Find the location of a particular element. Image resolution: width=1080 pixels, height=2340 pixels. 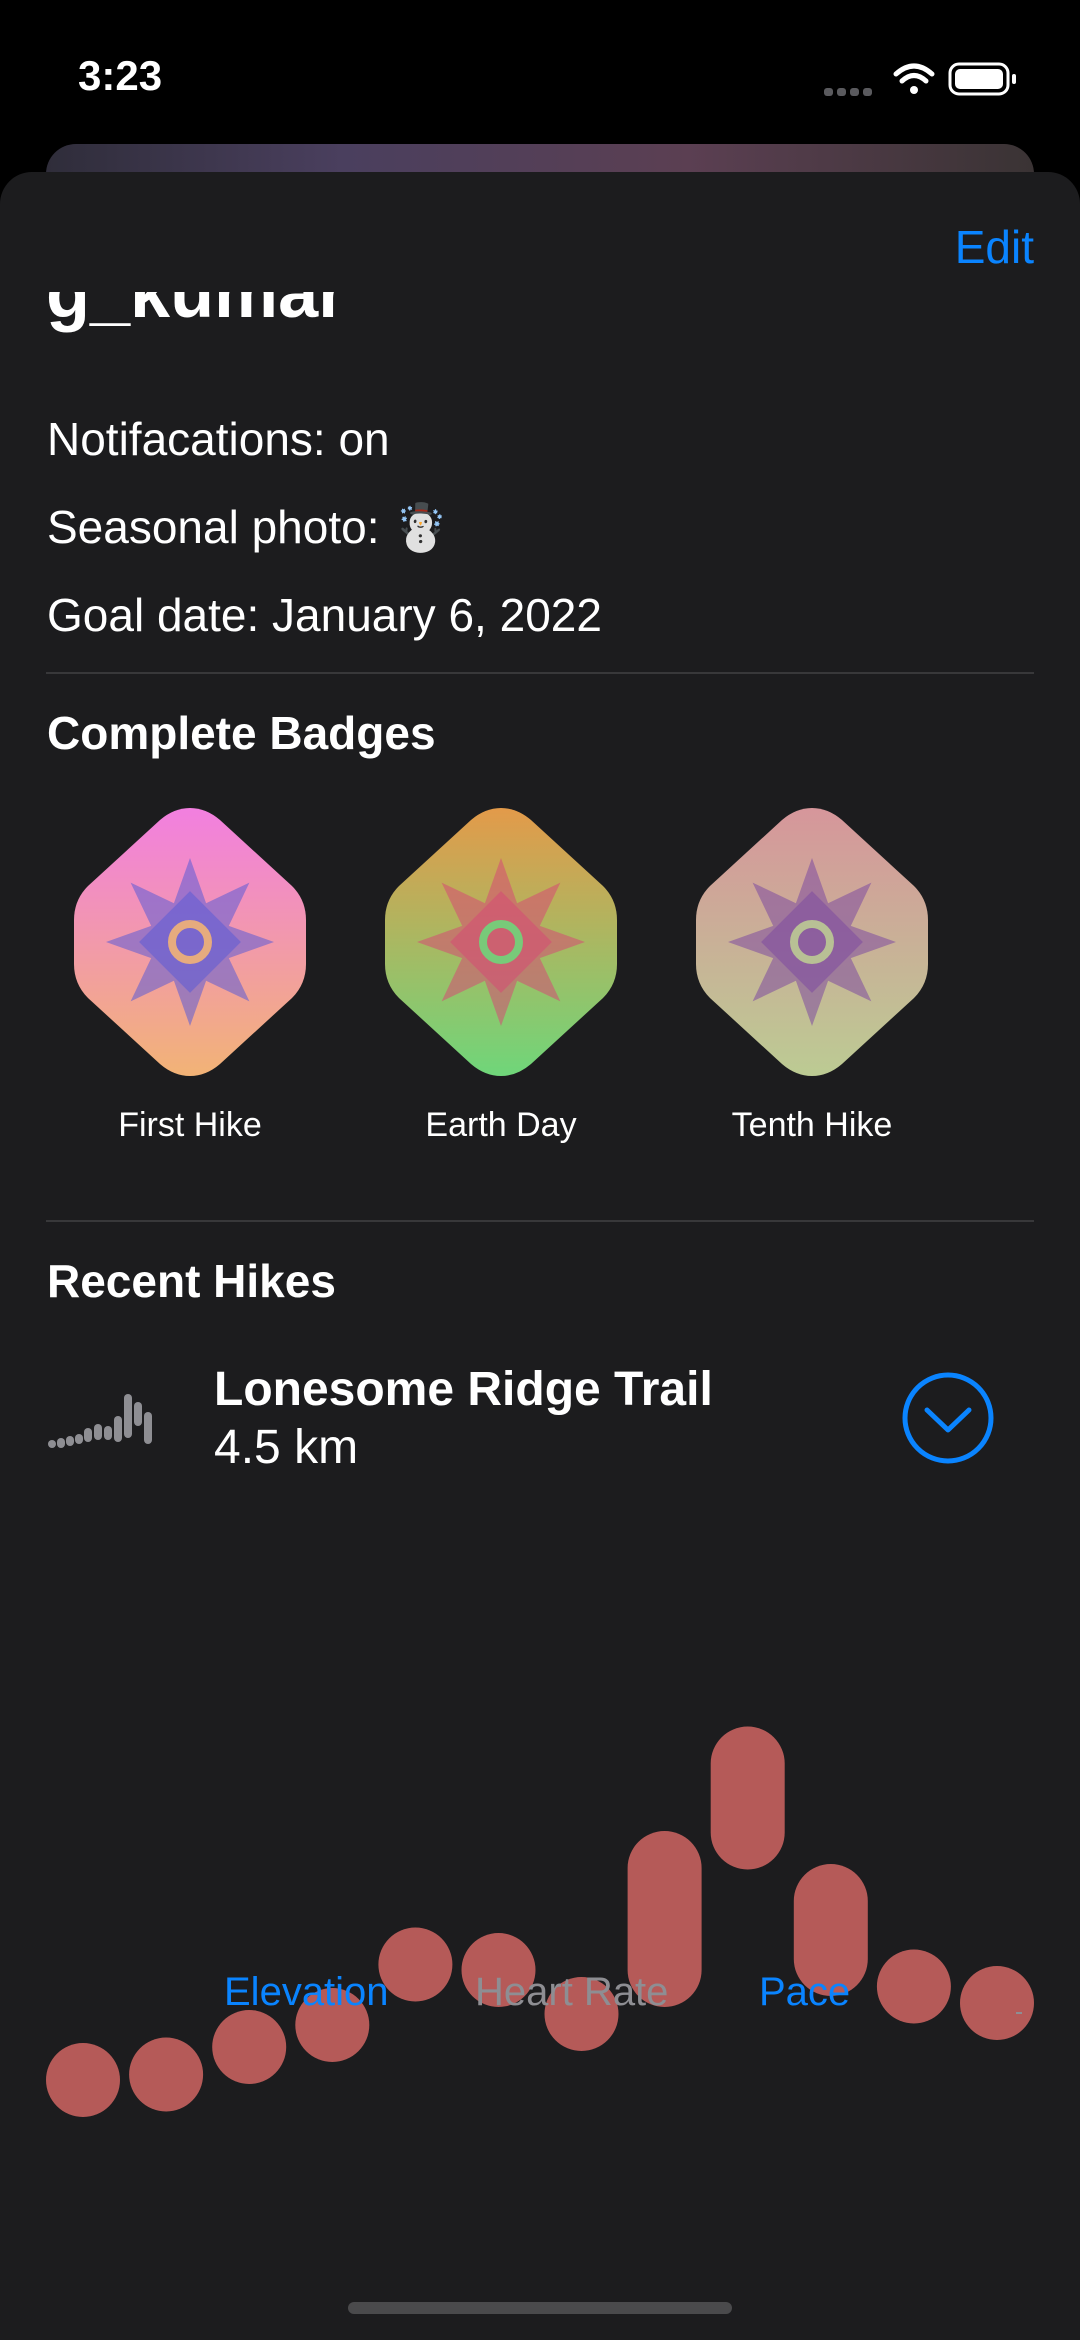

edit-button: Edit is located at coordinates (994, 247).